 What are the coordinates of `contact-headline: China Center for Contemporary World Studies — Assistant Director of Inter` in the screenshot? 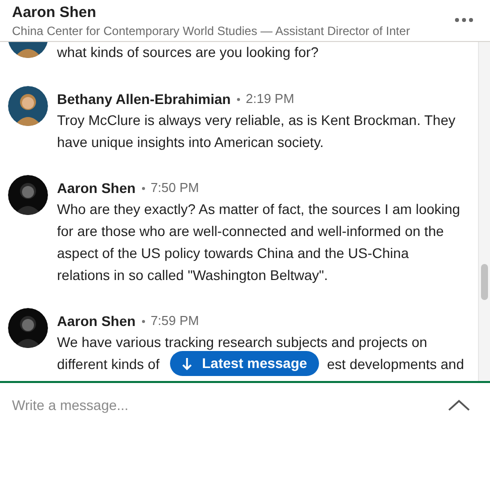 It's located at (211, 31).